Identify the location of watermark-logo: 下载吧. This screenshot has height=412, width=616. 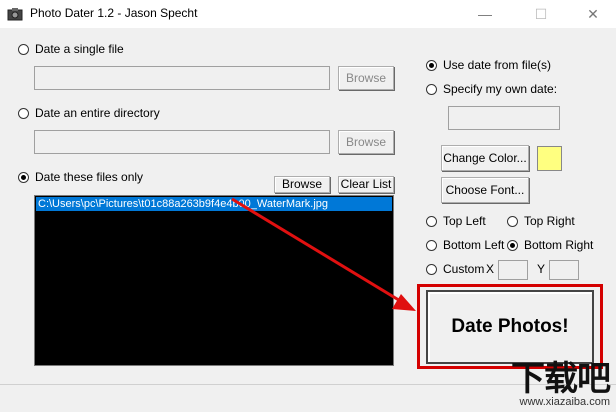
(561, 379).